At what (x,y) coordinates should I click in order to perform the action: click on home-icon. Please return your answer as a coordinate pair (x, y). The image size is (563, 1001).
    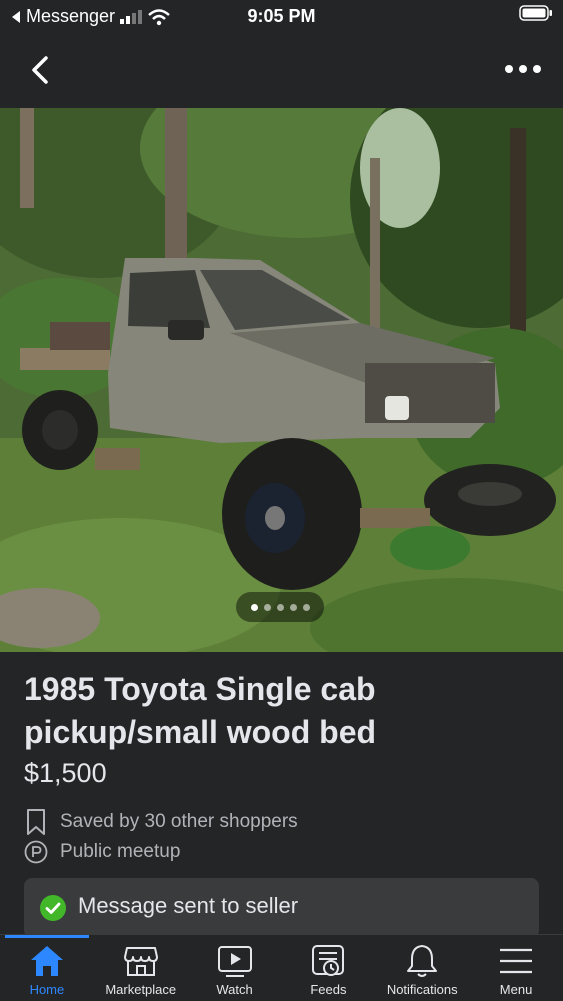
    Looking at the image, I should click on (46, 961).